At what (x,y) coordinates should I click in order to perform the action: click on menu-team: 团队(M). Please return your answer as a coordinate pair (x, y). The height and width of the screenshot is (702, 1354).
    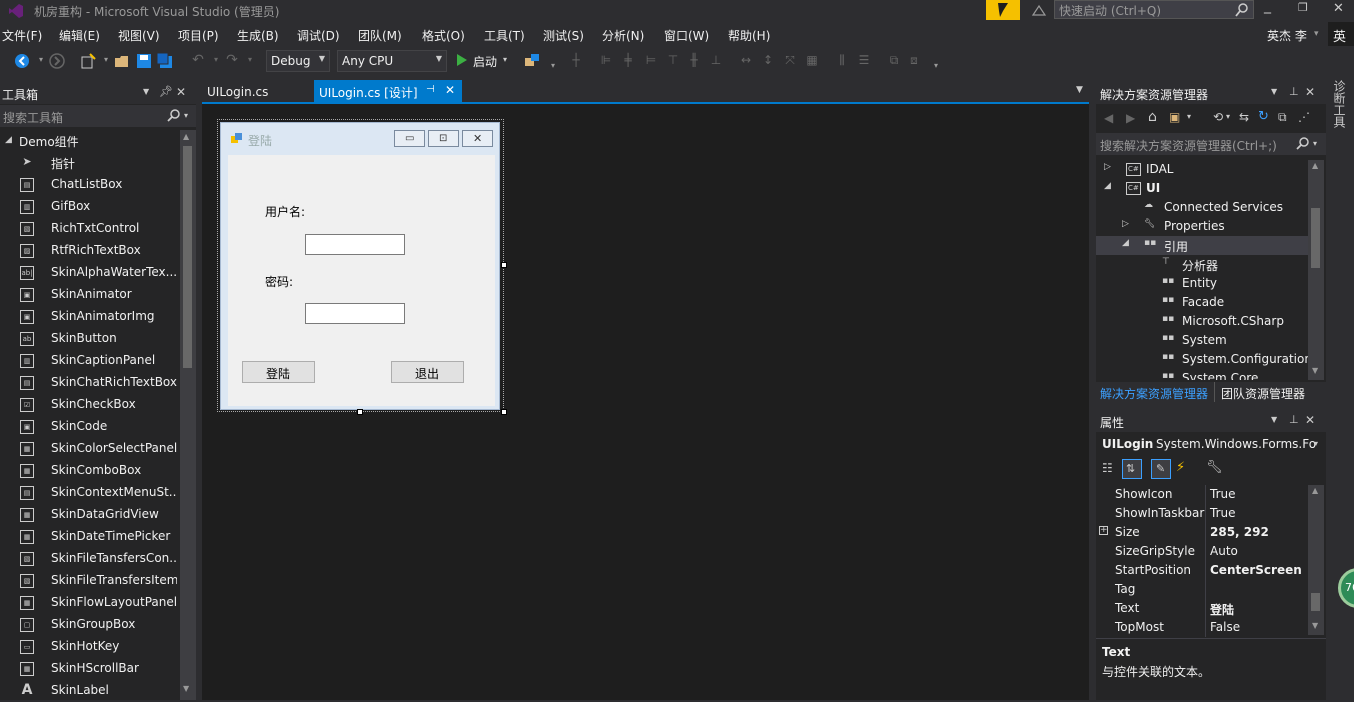
    Looking at the image, I should click on (380, 35).